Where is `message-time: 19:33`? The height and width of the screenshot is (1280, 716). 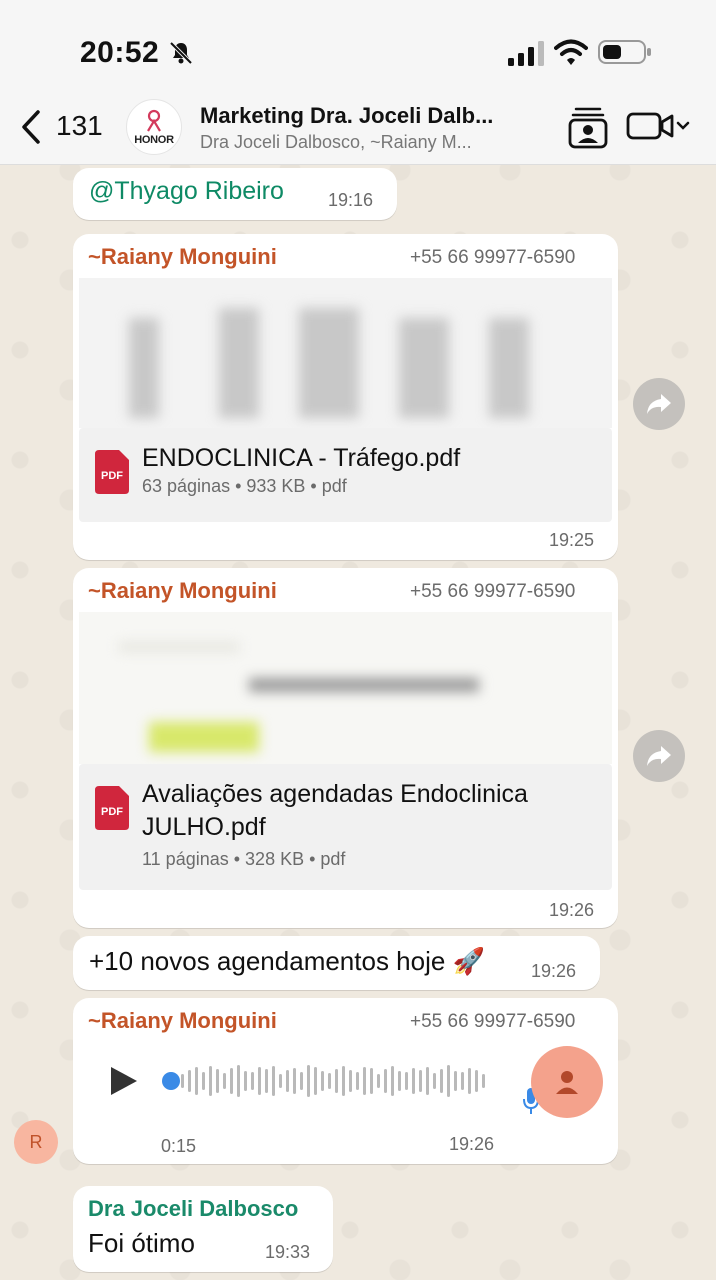 message-time: 19:33 is located at coordinates (288, 1252).